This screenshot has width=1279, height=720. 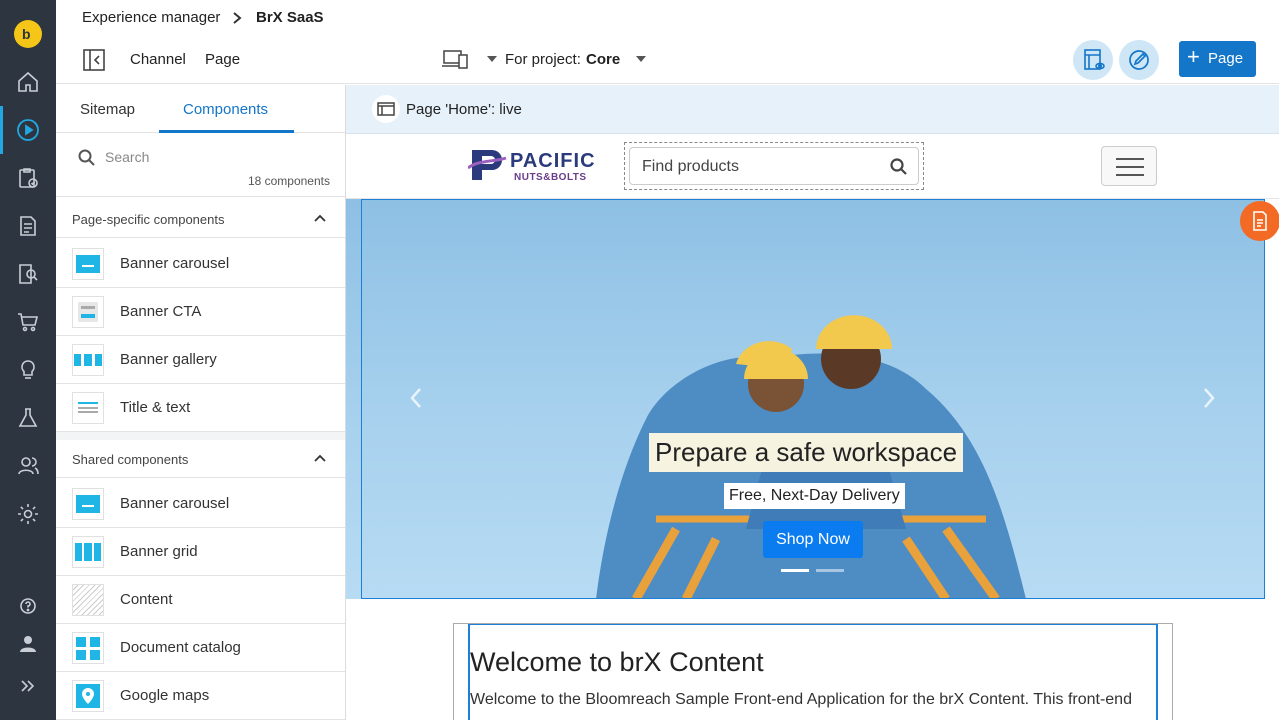 I want to click on component-banner-cta: Banner CTA, so click(x=200, y=312).